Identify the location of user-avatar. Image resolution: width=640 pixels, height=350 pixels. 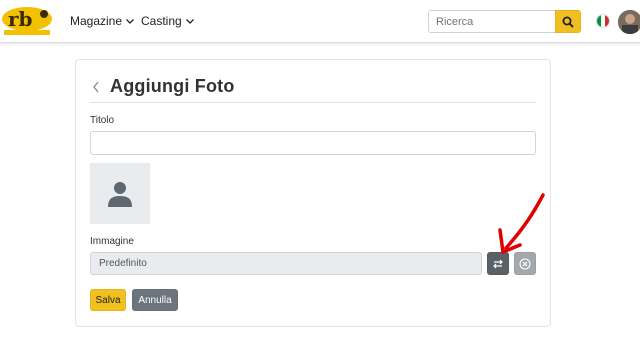
(629, 22).